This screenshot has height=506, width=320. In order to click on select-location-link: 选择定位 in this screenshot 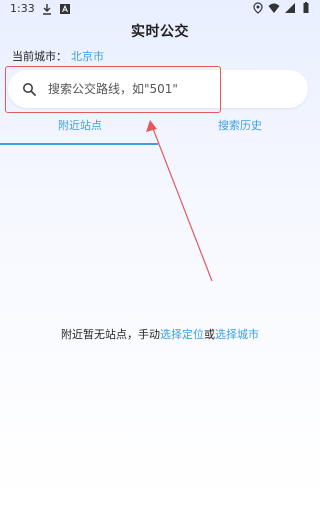, I will do `click(182, 334)`.